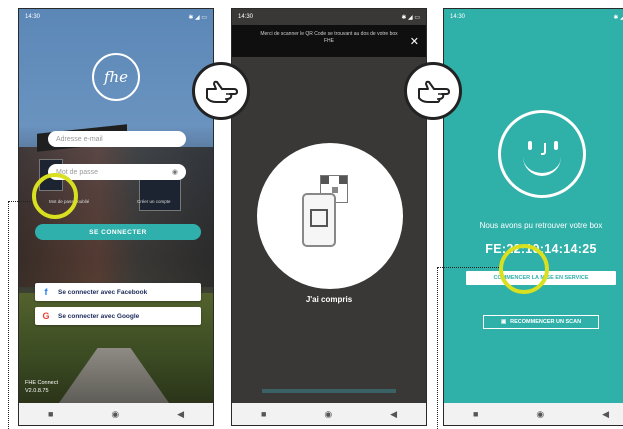  What do you see at coordinates (99, 316) in the screenshot?
I see `google-label: Se connecter avec Google` at bounding box center [99, 316].